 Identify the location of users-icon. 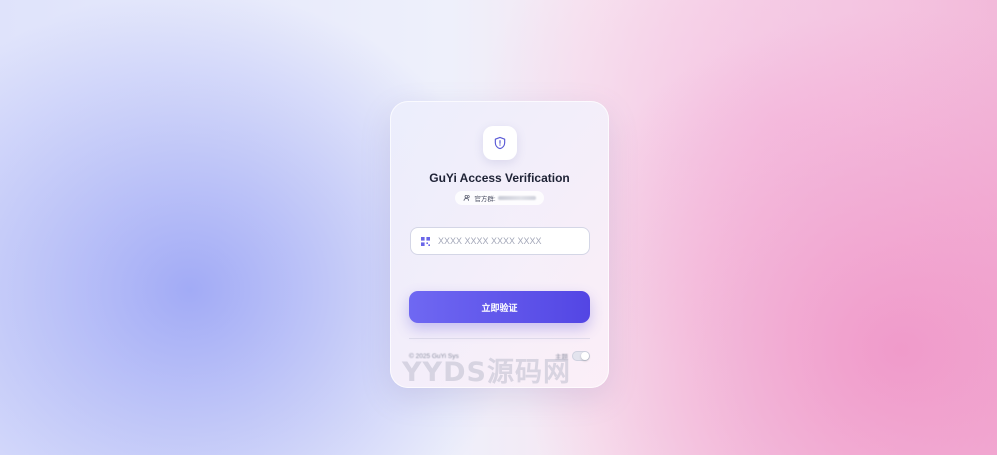
(467, 198).